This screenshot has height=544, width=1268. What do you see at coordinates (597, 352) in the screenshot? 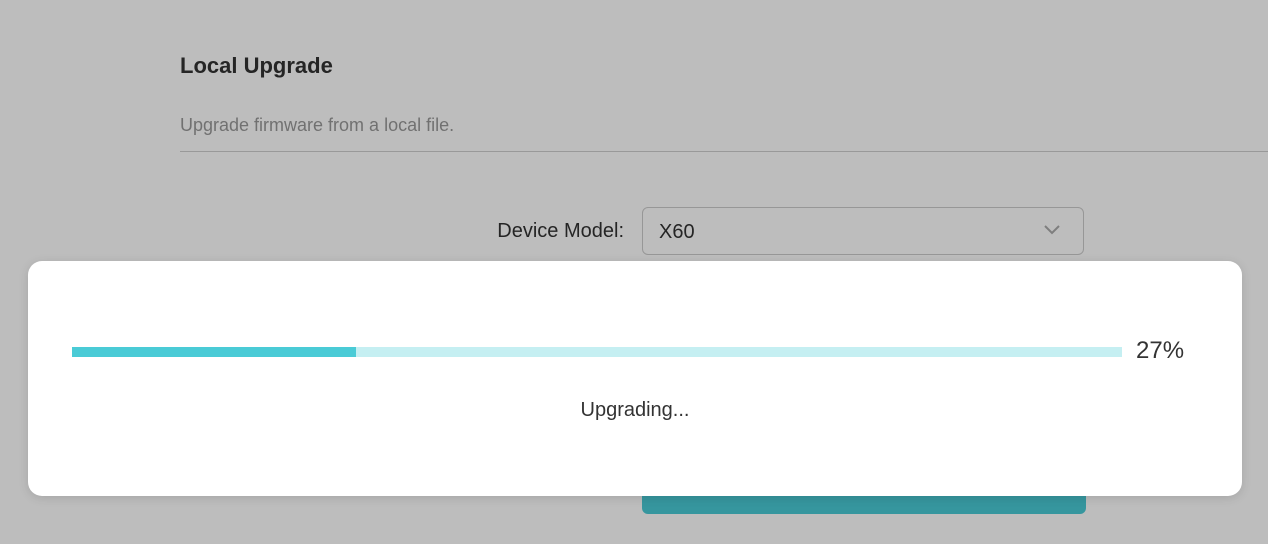
I see `progress-bar` at bounding box center [597, 352].